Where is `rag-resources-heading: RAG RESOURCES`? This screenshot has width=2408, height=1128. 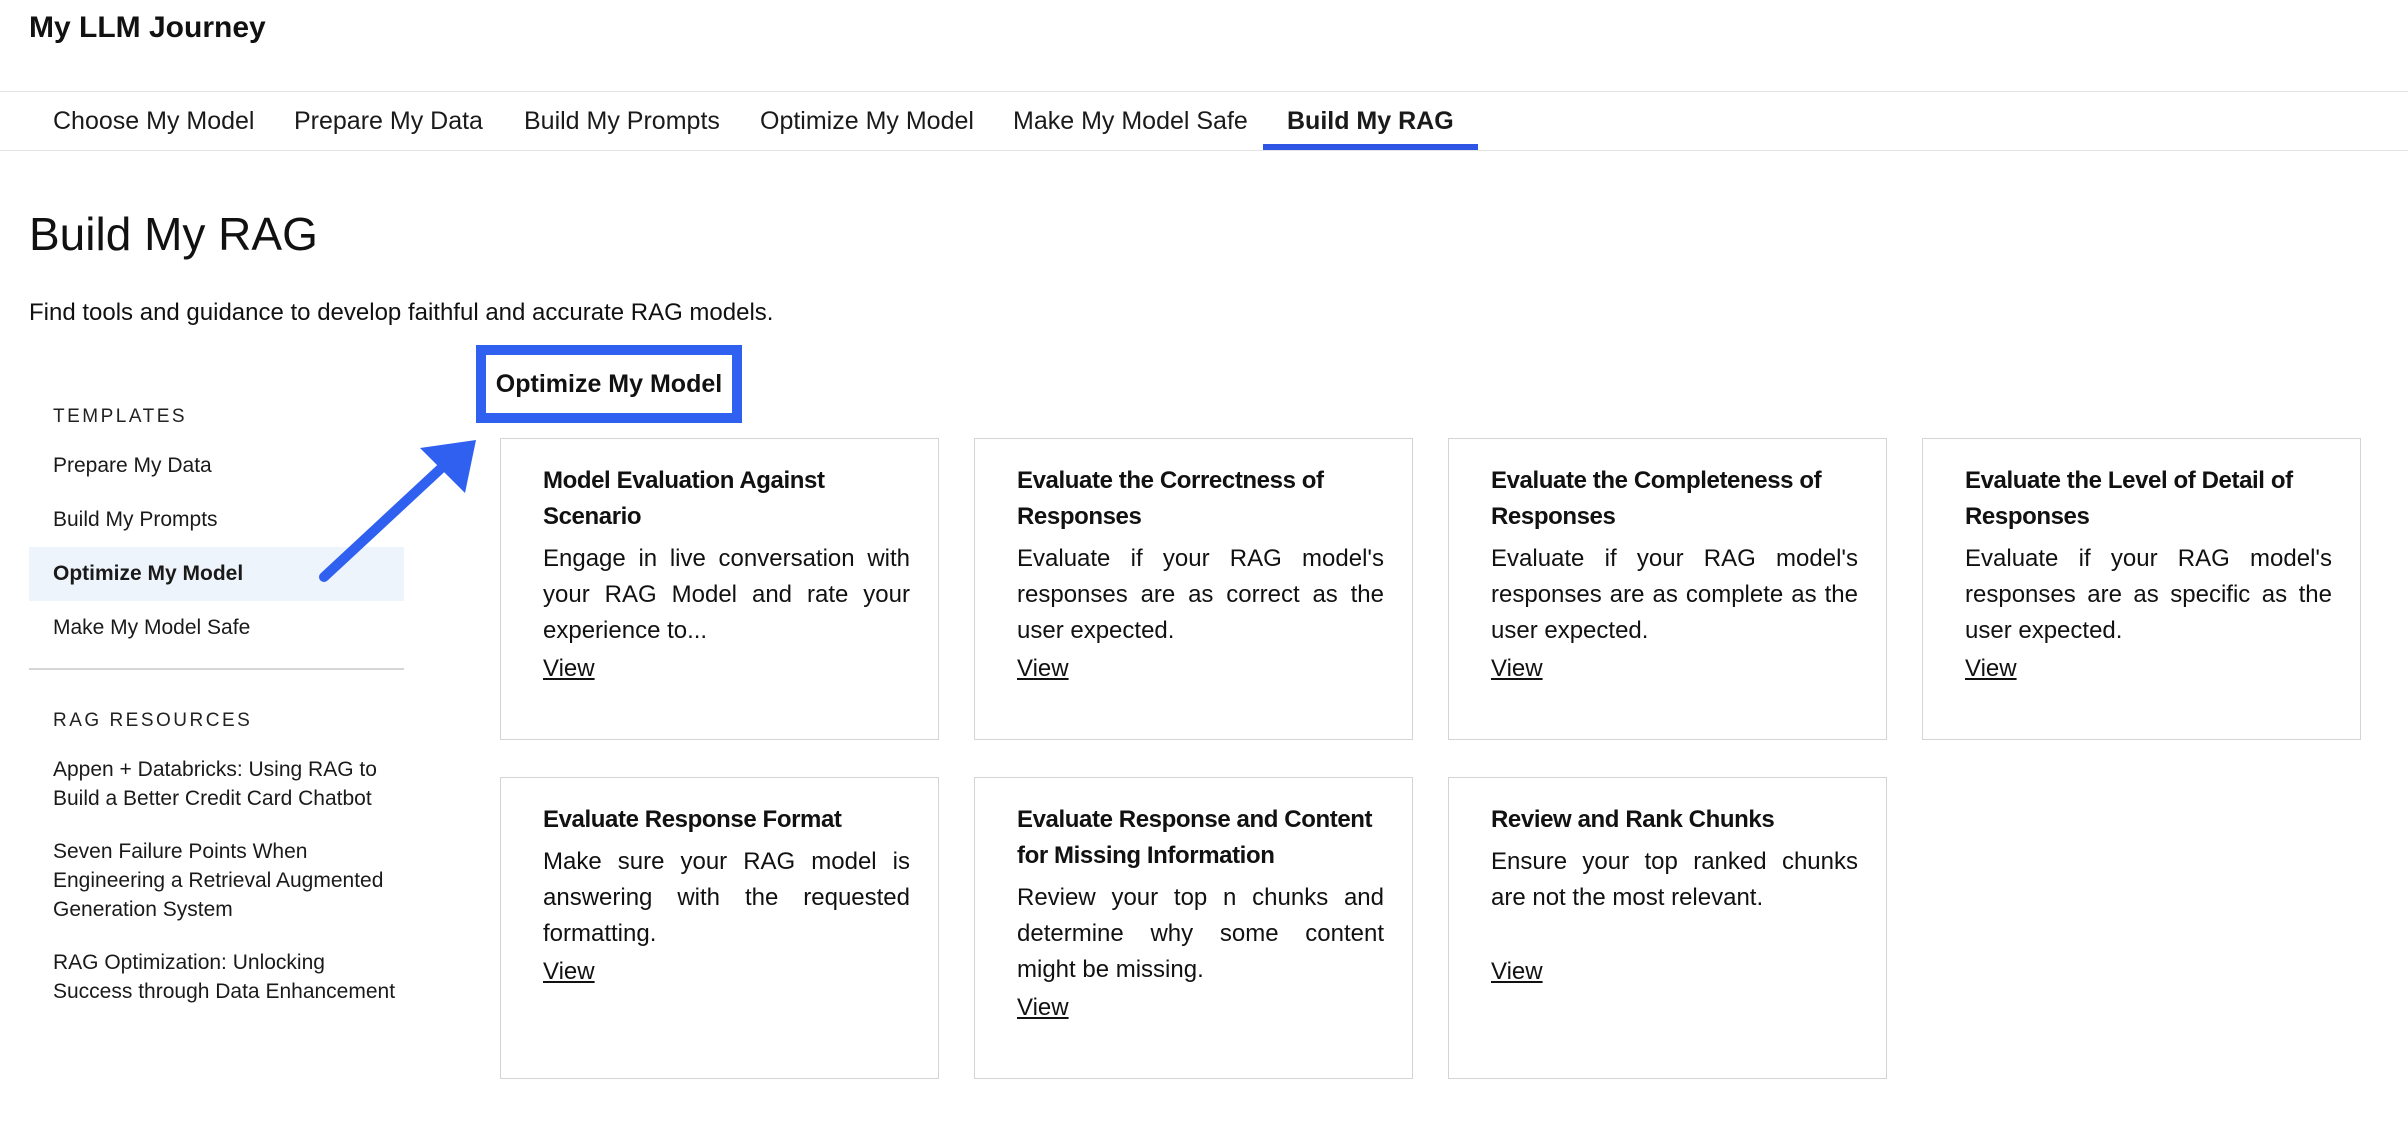 rag-resources-heading: RAG RESOURCES is located at coordinates (153, 720).